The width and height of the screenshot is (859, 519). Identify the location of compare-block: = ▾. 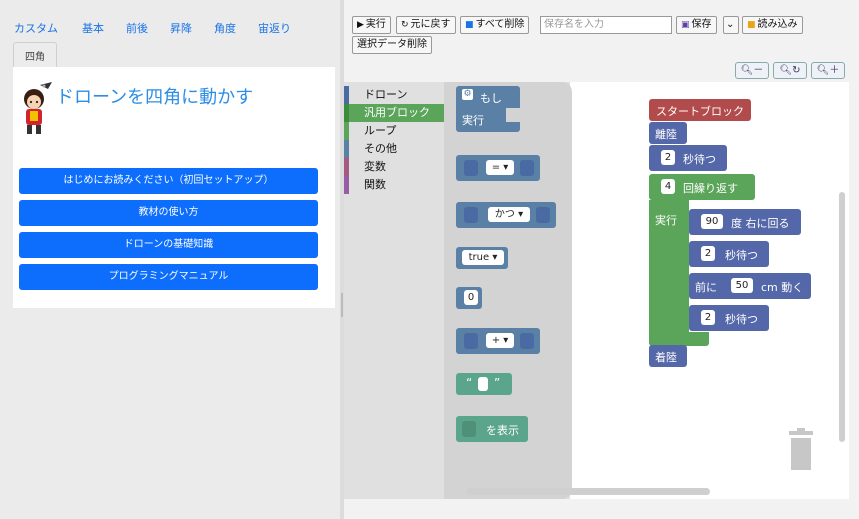
(498, 168).